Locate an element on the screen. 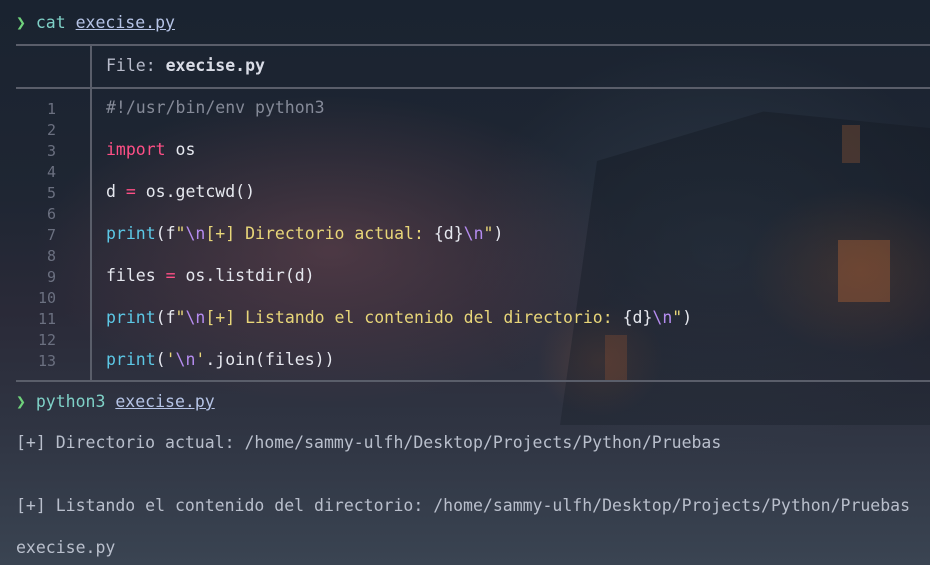 This screenshot has height=565, width=930. viewer-bottom-border is located at coordinates (473, 381).